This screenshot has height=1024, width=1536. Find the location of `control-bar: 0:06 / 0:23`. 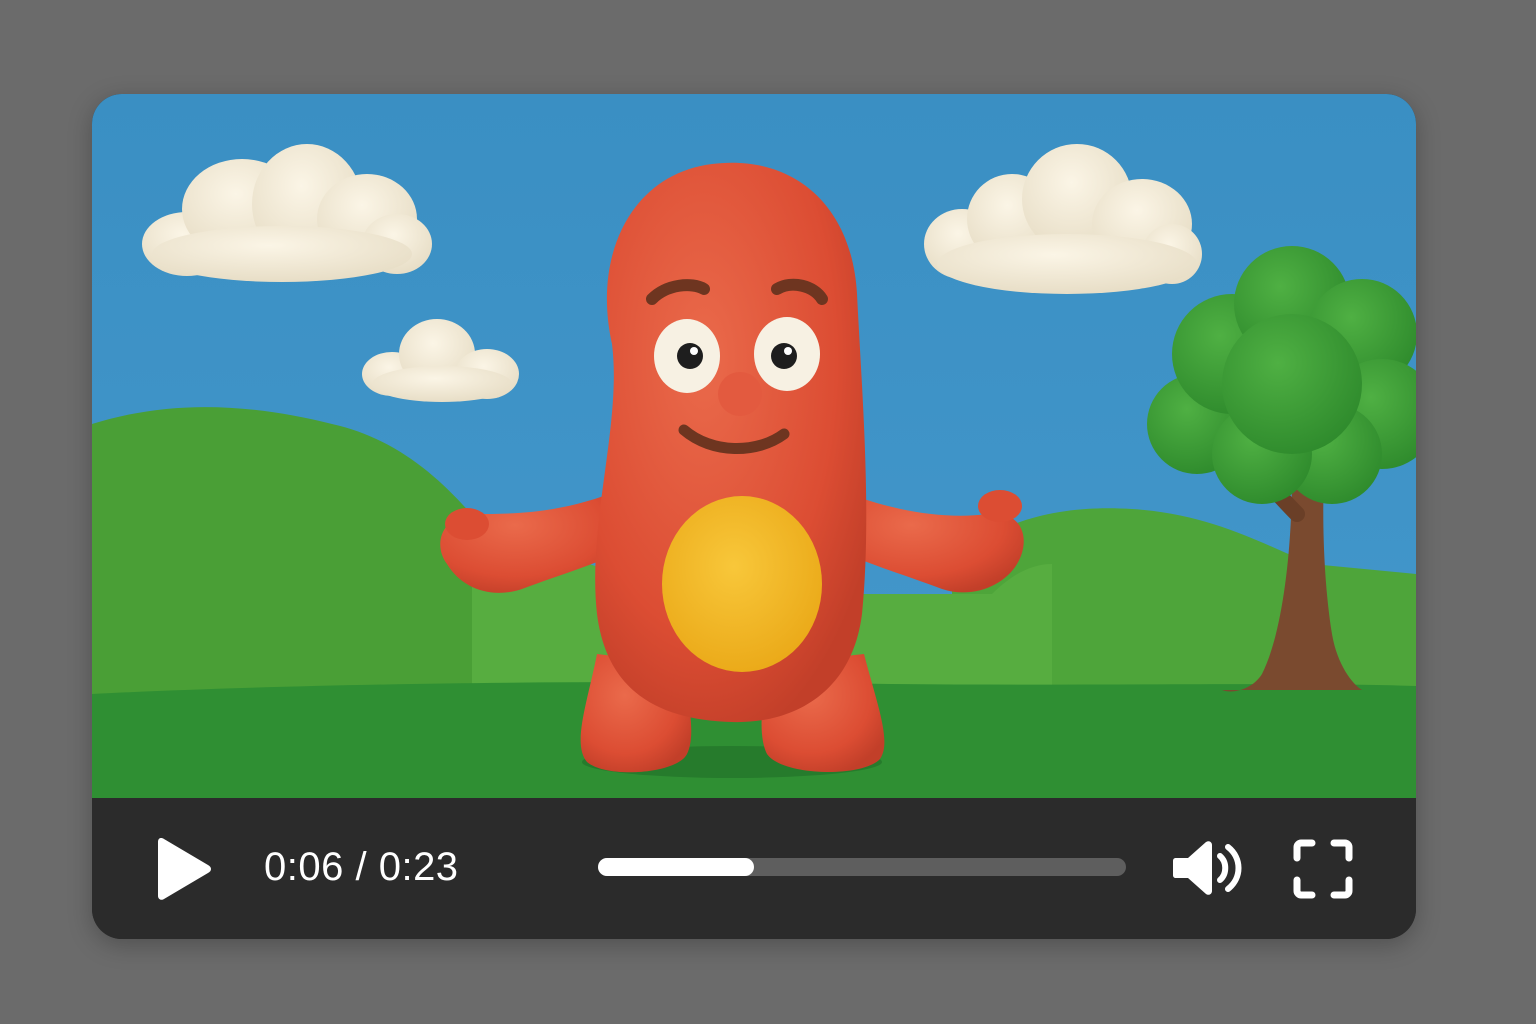

control-bar: 0:06 / 0:23 is located at coordinates (754, 868).